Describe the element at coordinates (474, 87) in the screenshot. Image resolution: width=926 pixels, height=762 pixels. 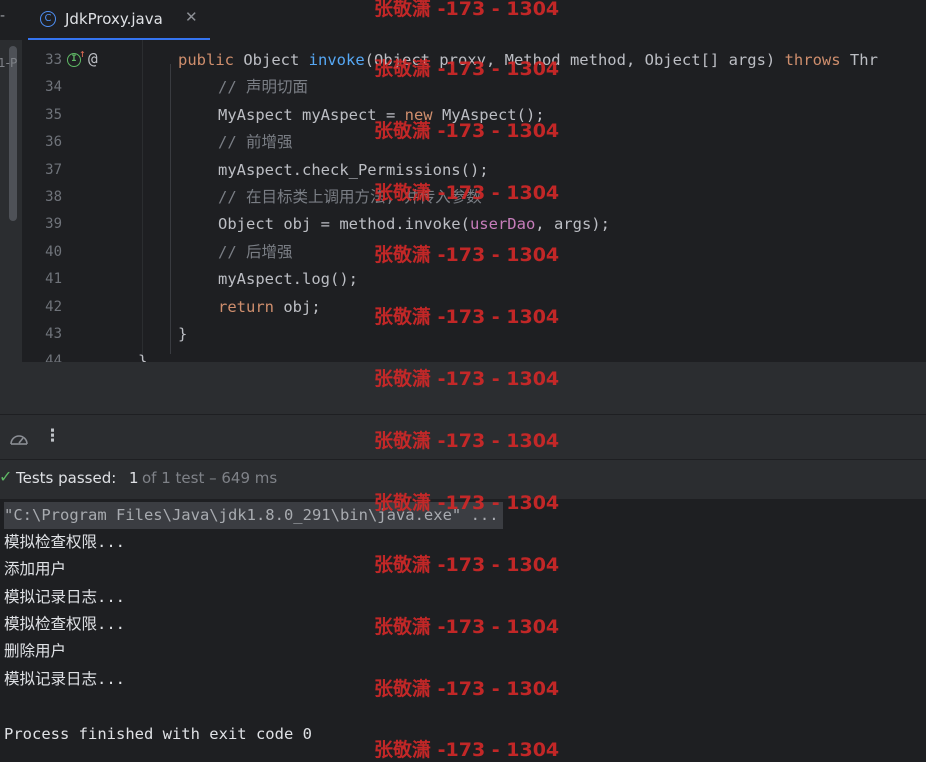
I see `code-line: 34 // 声明切面` at that location.